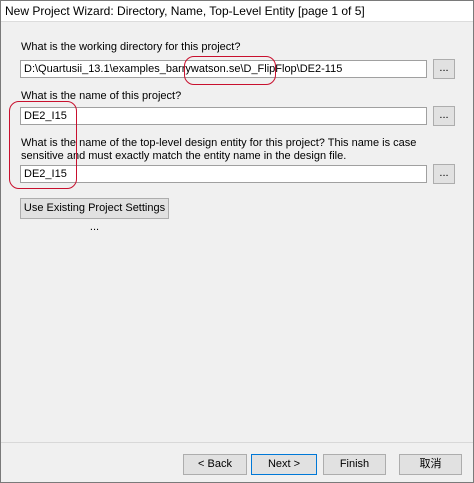 Image resolution: width=474 pixels, height=483 pixels. What do you see at coordinates (354, 464) in the screenshot?
I see `finish-button: Finish` at bounding box center [354, 464].